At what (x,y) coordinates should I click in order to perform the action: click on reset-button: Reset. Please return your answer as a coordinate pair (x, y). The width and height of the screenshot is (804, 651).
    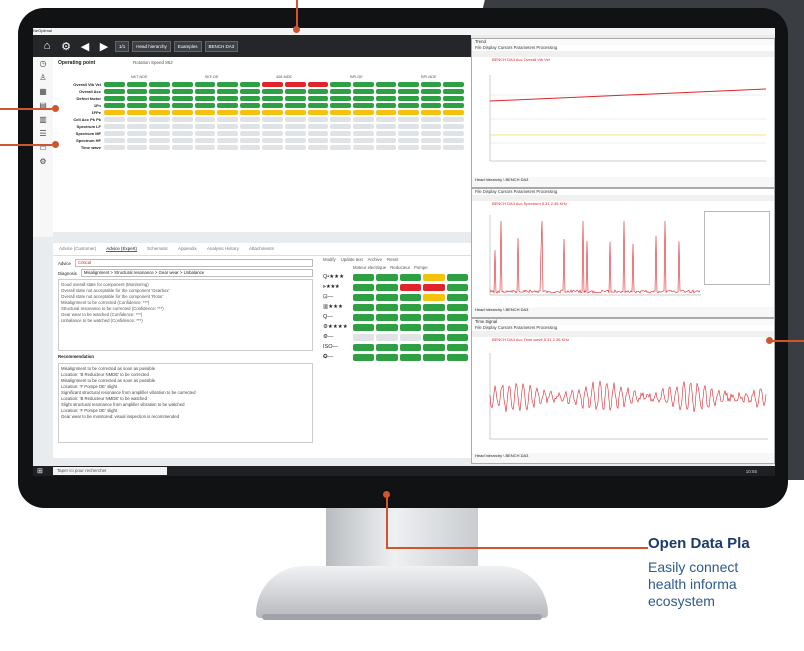
    Looking at the image, I should click on (392, 259).